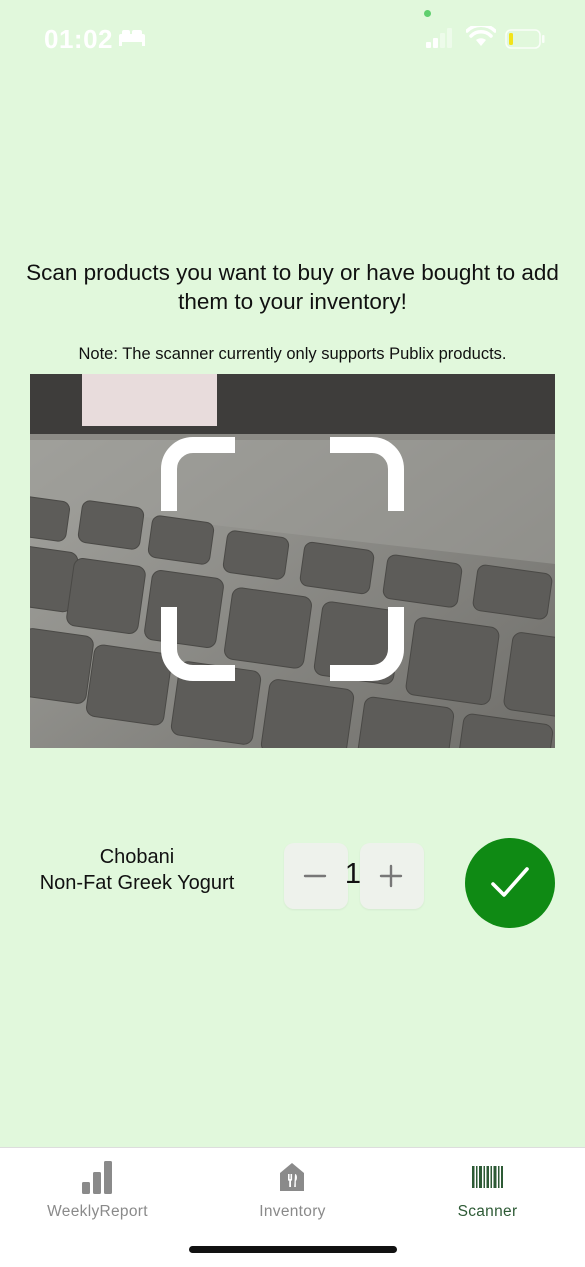  I want to click on signal-icon, so click(439, 38).